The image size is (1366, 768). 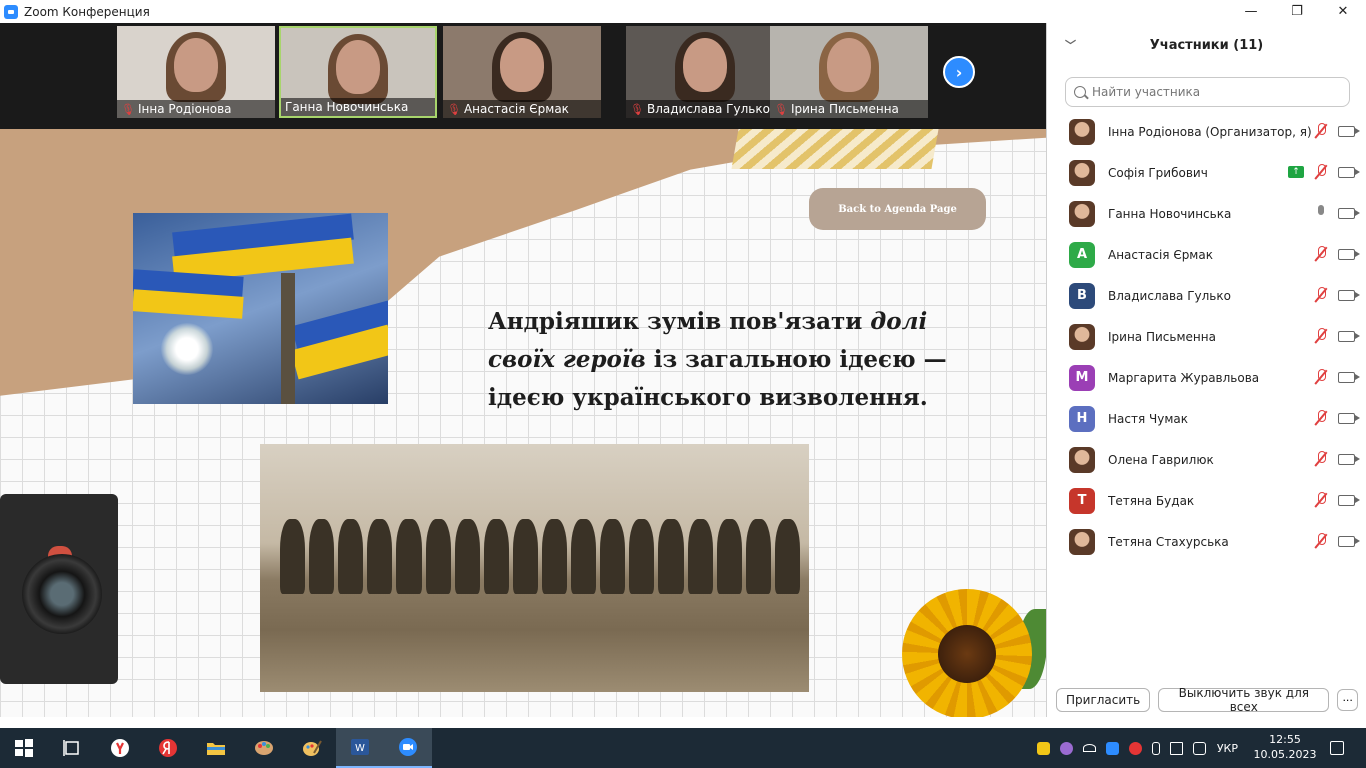 What do you see at coordinates (705, 72) in the screenshot?
I see `video-thumbnail: 🎙 Владислава Гулько` at bounding box center [705, 72].